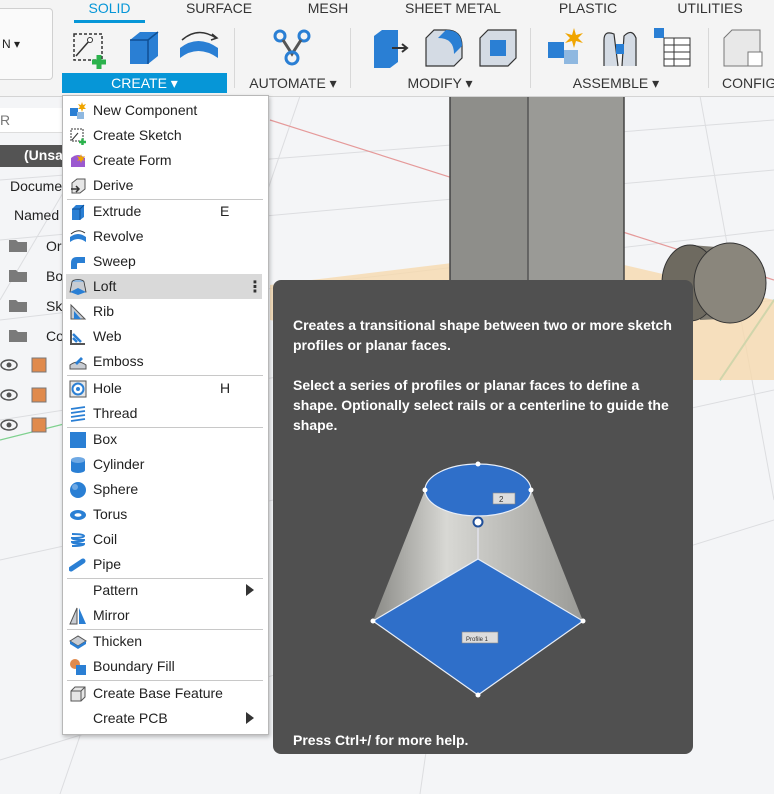 The image size is (774, 794). I want to click on menu-item-label: Pattern, so click(116, 590).